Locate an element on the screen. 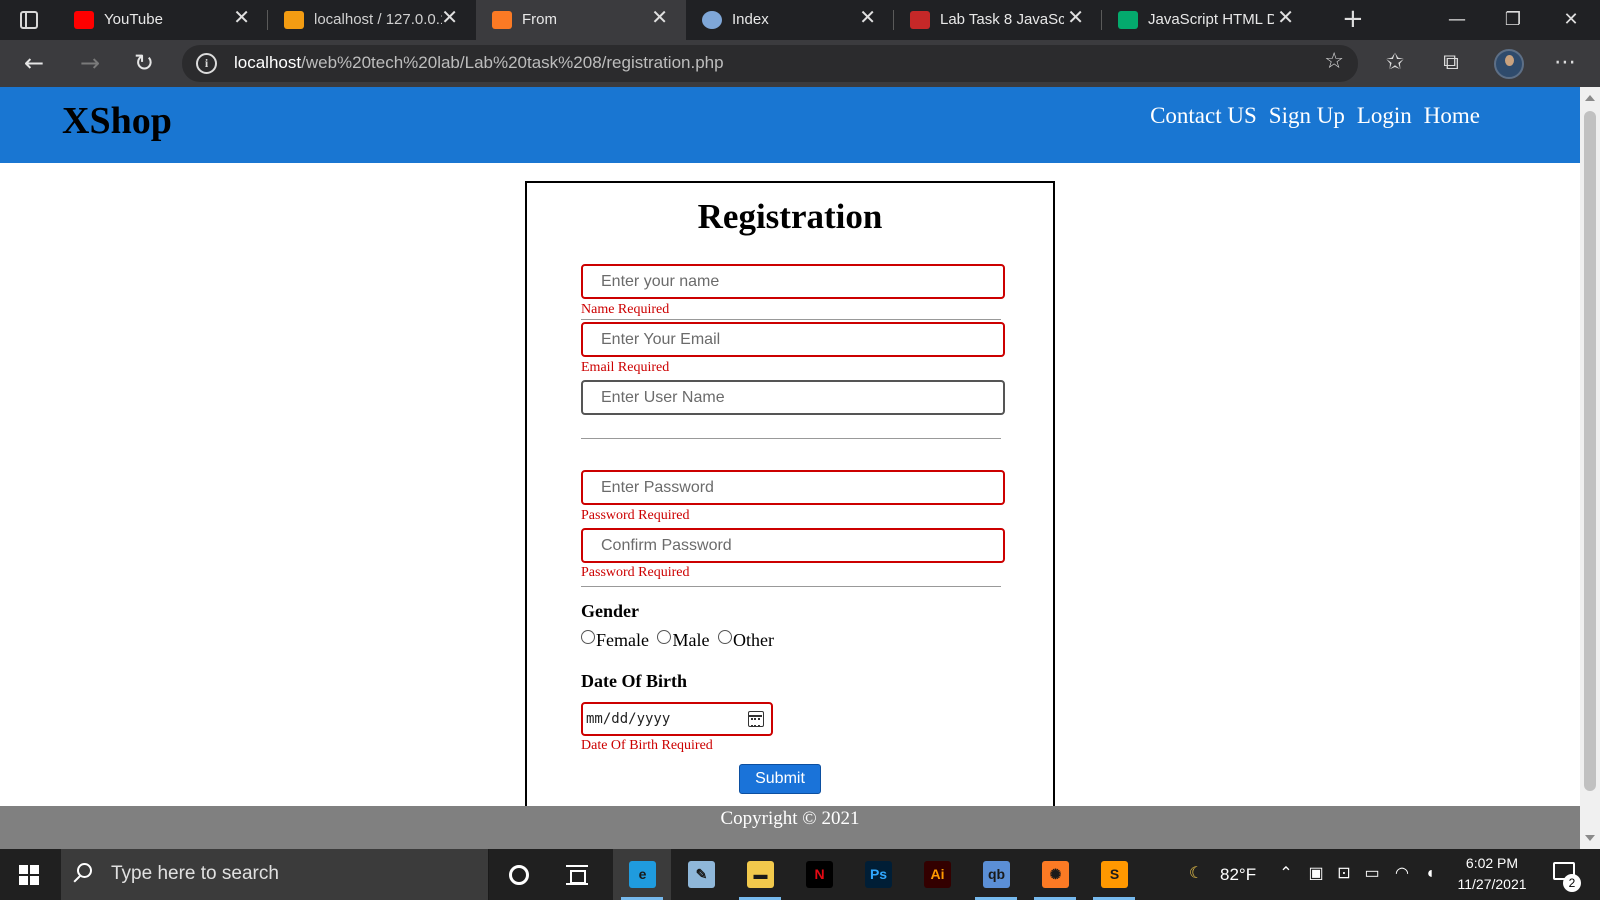 The image size is (1600, 900). username-input is located at coordinates (793, 397).